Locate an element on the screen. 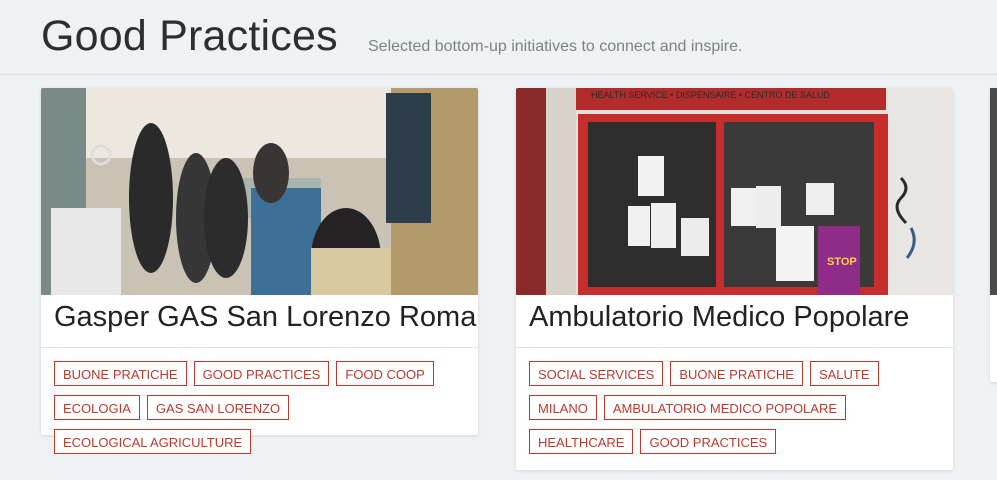 This screenshot has height=480, width=997. page-title: Good Practices is located at coordinates (189, 36).